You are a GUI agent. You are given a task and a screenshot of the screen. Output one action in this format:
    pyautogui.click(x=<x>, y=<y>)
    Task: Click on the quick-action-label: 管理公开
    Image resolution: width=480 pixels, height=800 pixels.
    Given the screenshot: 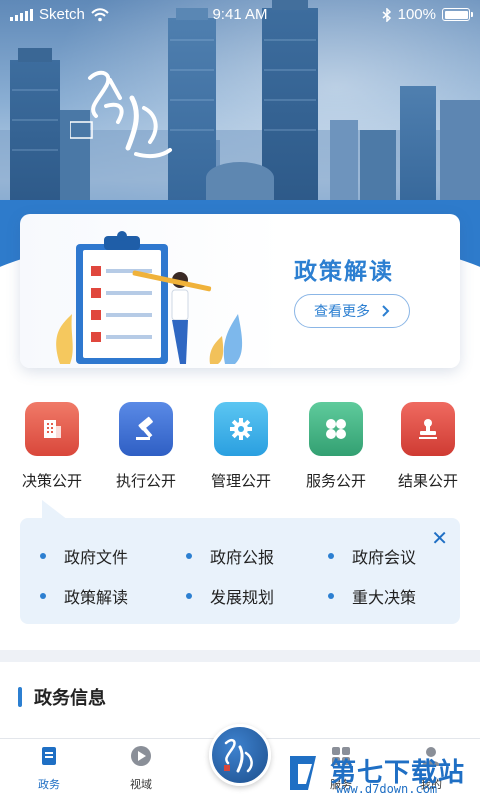 What is the action you would take?
    pyautogui.click(x=240, y=481)
    